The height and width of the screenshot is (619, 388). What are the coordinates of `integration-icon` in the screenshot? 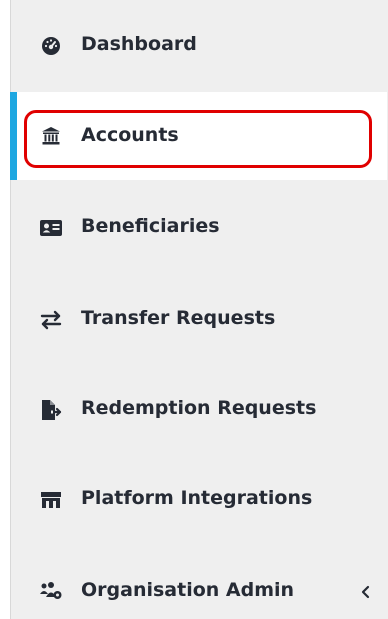 It's located at (51, 500).